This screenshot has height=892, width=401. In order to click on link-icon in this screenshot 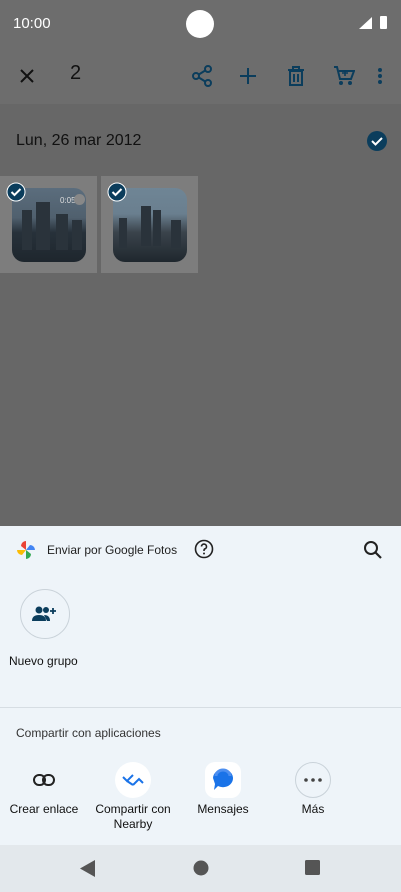, I will do `click(44, 780)`.